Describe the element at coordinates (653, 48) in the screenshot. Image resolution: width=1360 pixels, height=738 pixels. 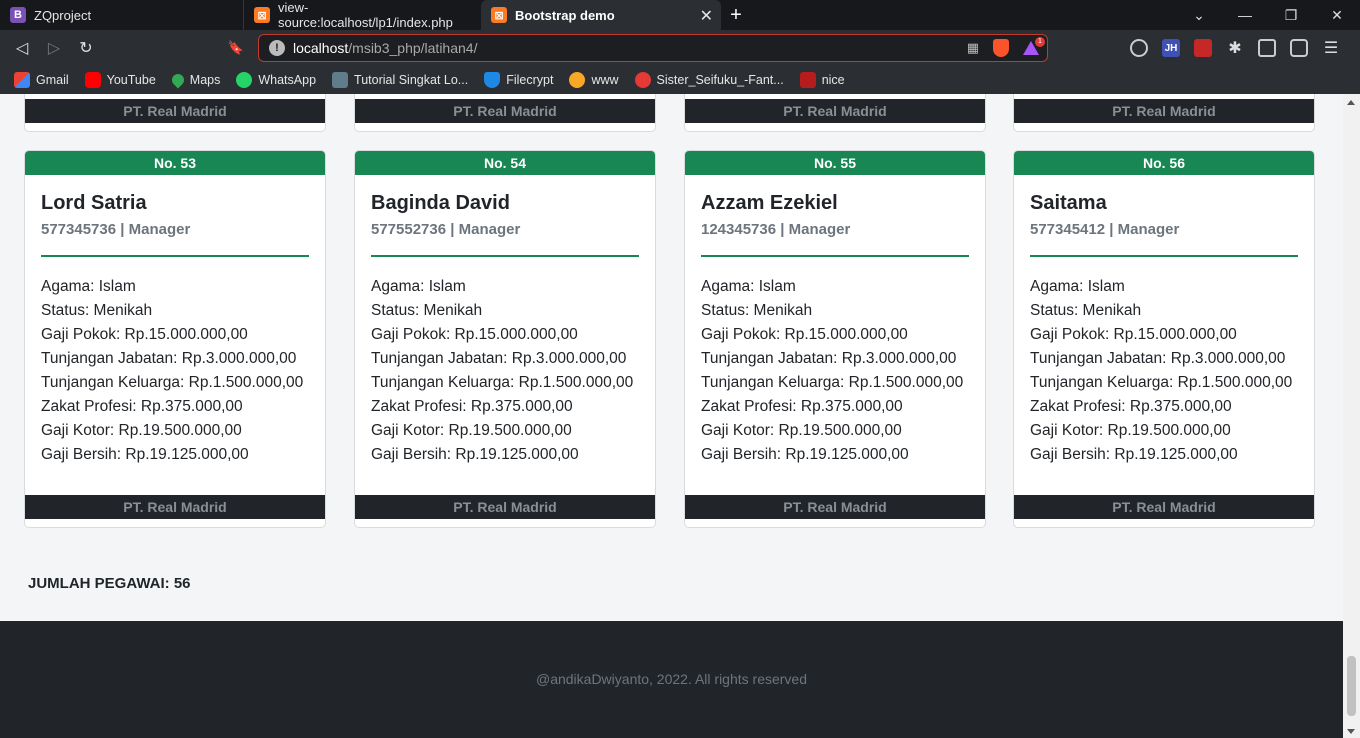
I see `address-bar: ! localhost /msib3_php/latihan4/ ▦ 1` at that location.